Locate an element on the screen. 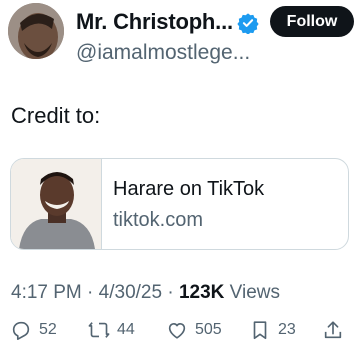 This screenshot has height=350, width=360. reply-button: 52 is located at coordinates (33, 330).